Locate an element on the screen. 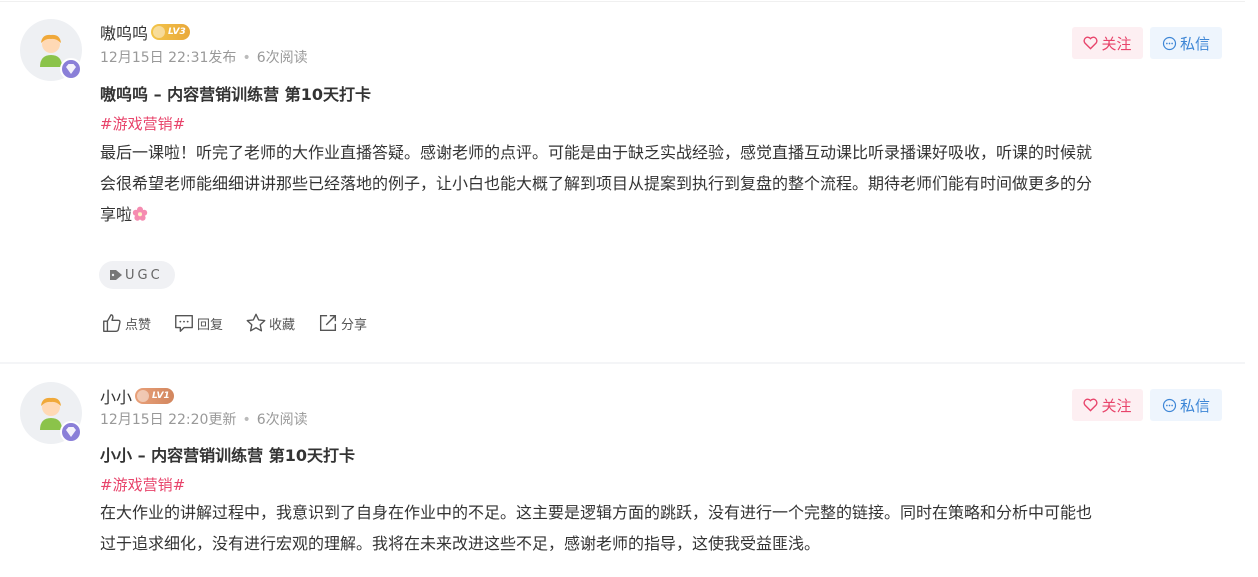 This screenshot has width=1258, height=577. level-badge: LV1 is located at coordinates (154, 396).